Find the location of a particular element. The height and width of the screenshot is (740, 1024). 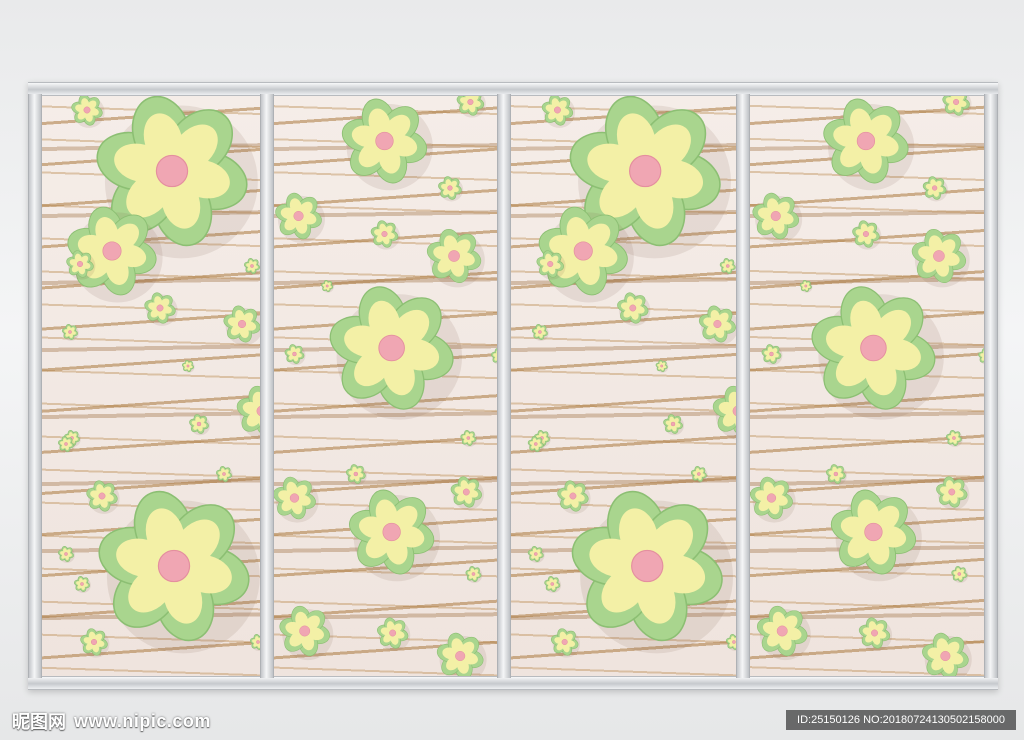

watermark-logo-text: 昵图网 is located at coordinates (39, 722).